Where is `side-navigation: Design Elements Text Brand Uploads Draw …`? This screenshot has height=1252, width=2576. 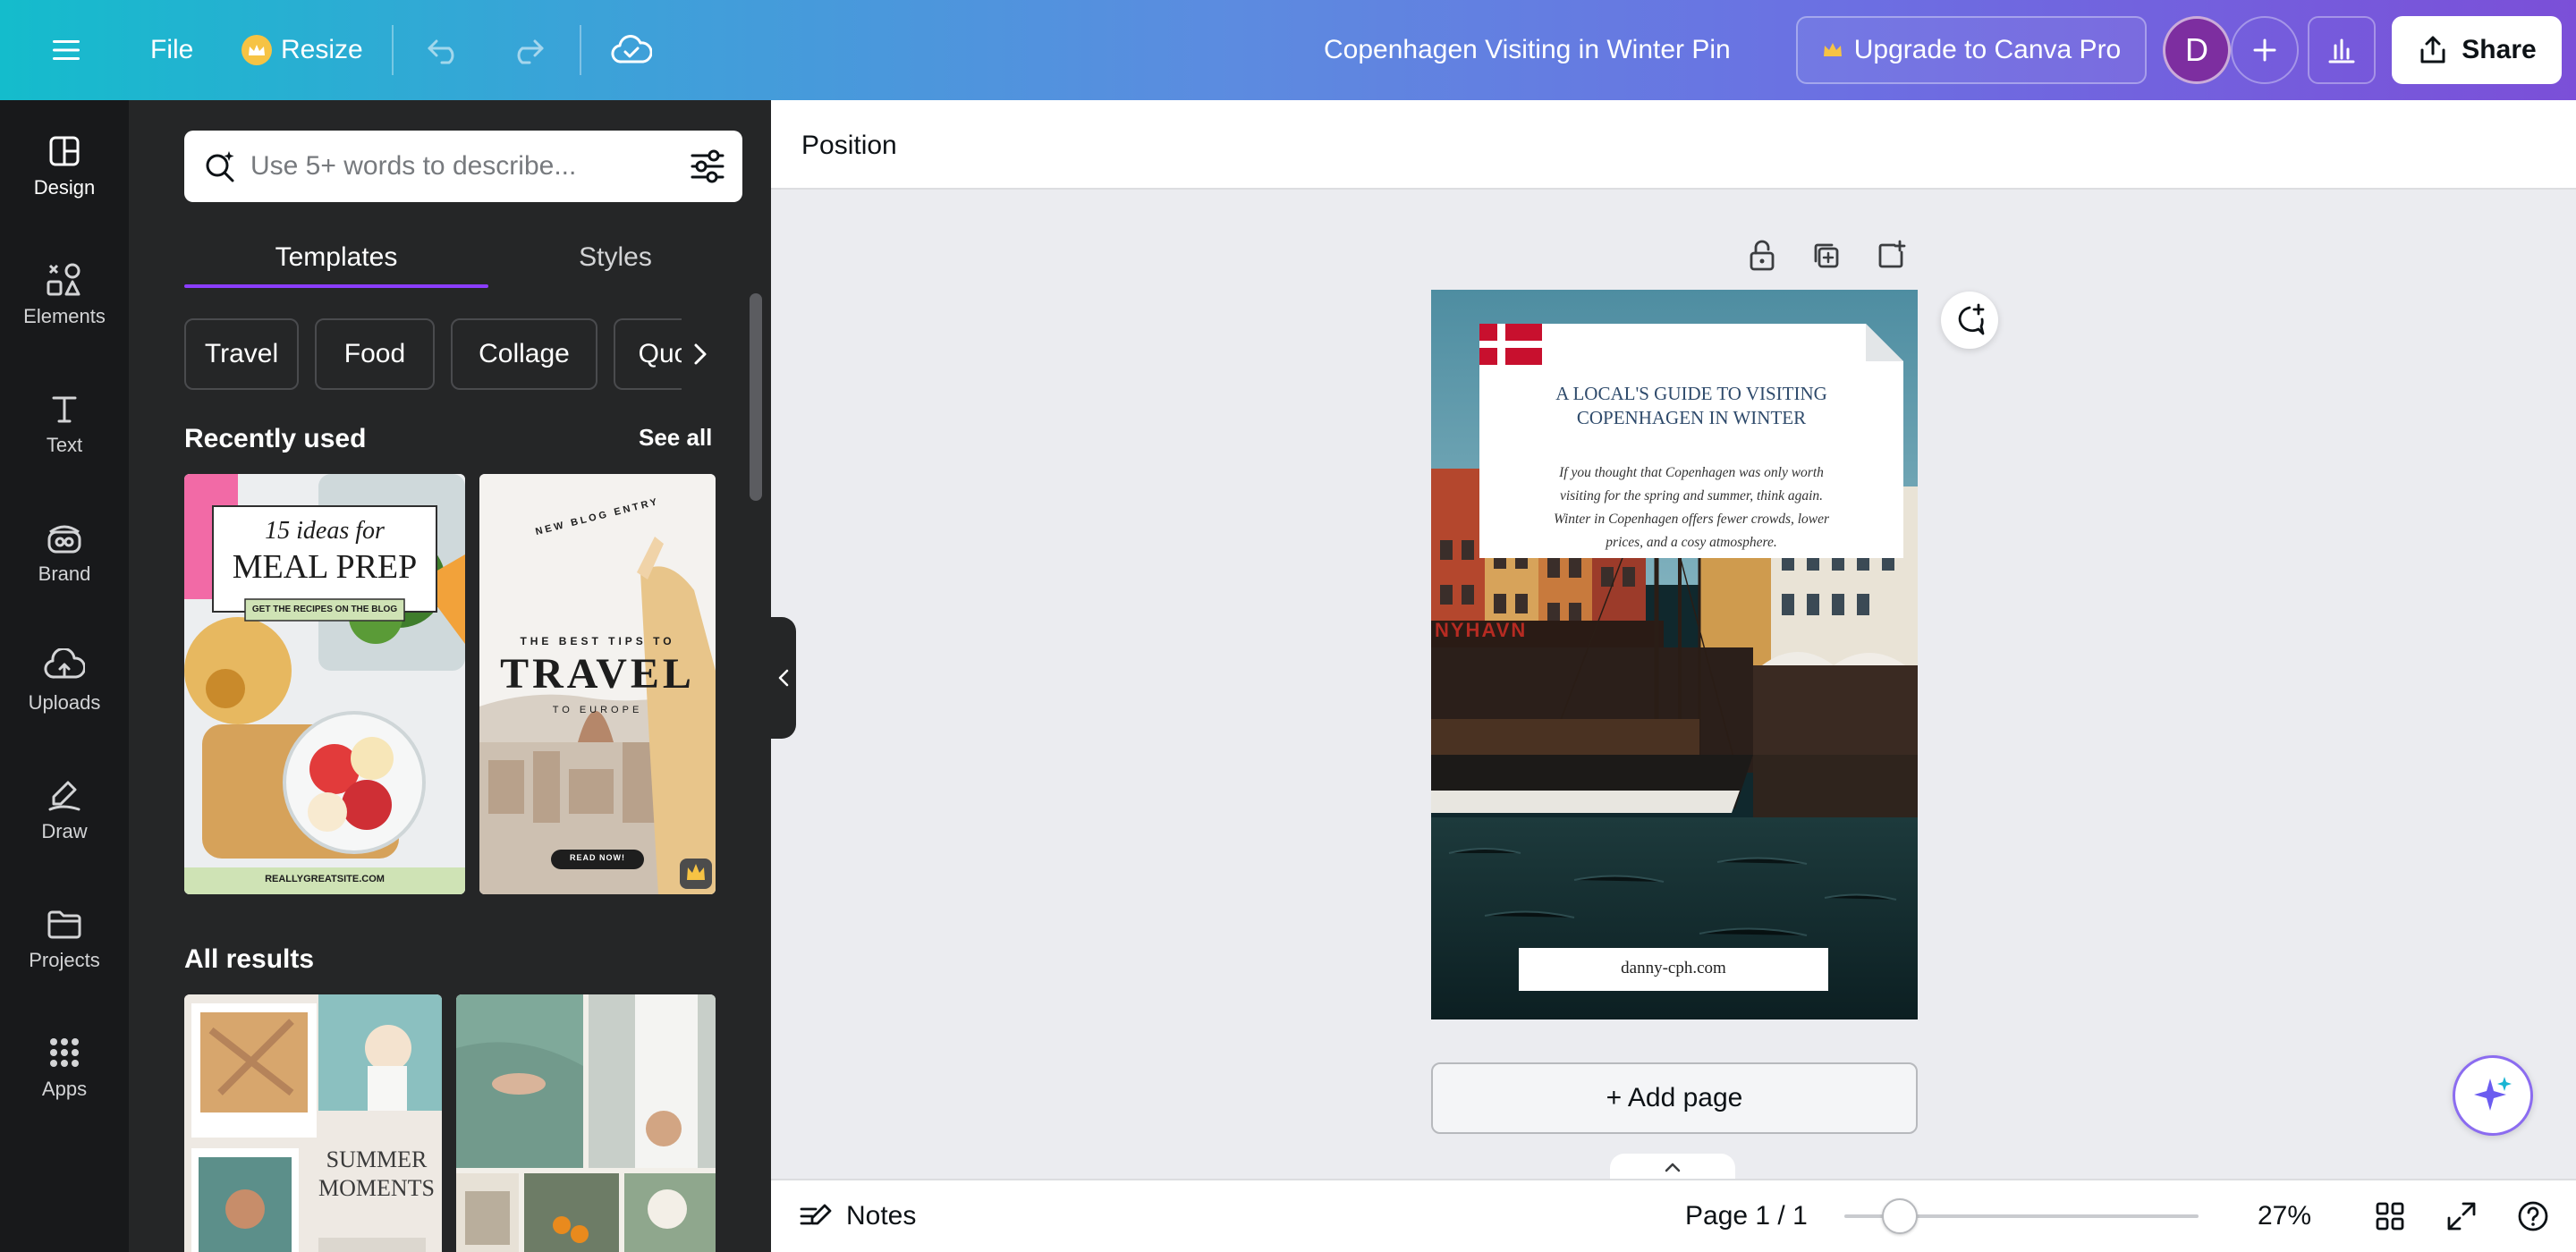
side-navigation: Design Elements Text Brand Uploads Draw … is located at coordinates (64, 676).